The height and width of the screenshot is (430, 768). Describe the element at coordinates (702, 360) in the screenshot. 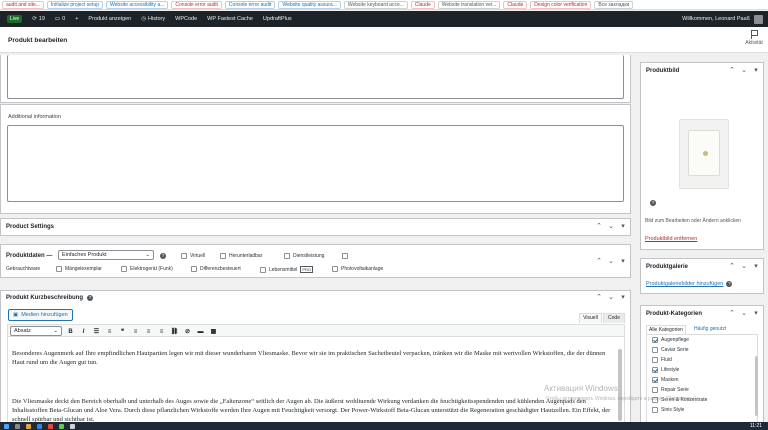

I see `category-item: Fluid` at that location.